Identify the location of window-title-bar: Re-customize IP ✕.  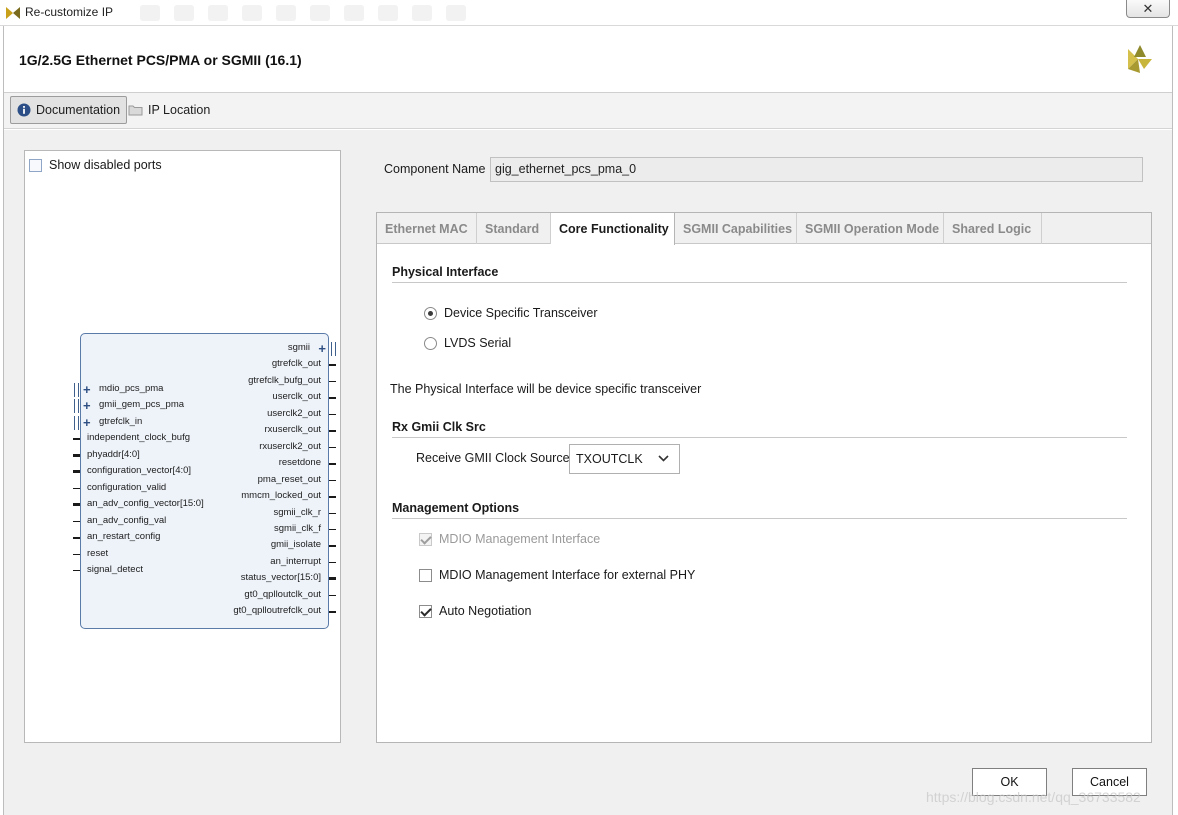
(589, 13).